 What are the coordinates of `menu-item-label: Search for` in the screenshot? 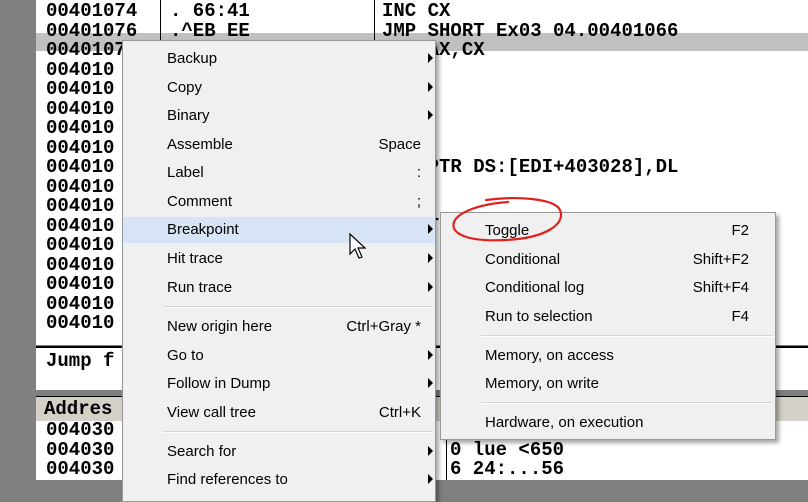 It's located at (202, 451).